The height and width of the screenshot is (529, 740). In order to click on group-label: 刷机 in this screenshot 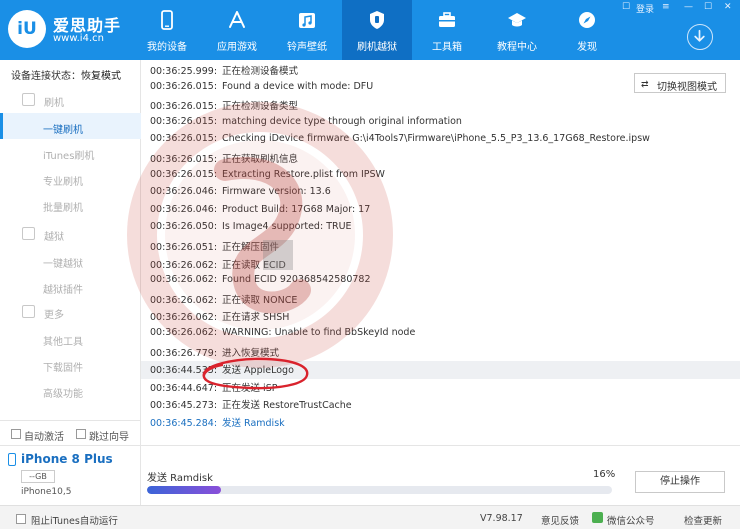, I will do `click(54, 103)`.